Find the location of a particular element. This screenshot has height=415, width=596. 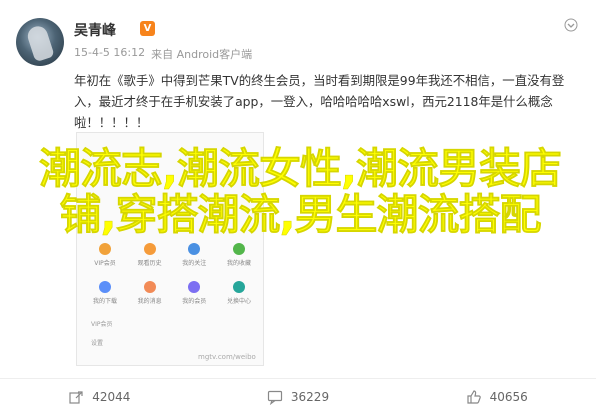

comment-icon is located at coordinates (275, 397).